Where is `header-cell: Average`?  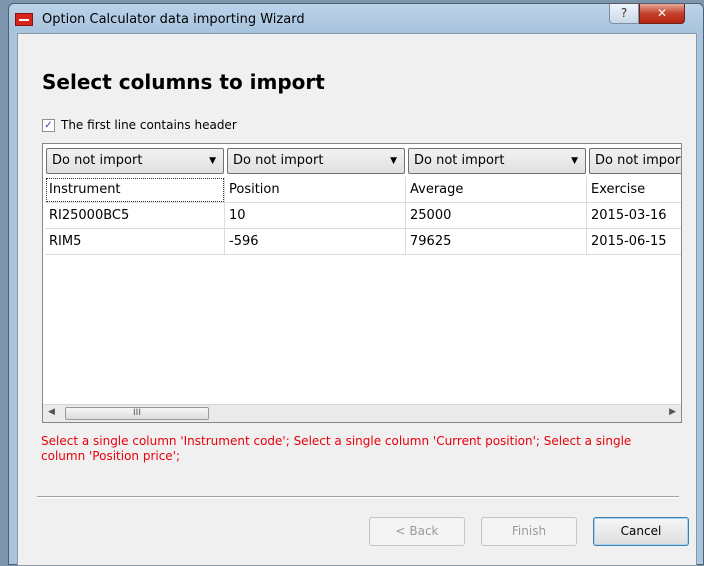 header-cell: Average is located at coordinates (496, 190).